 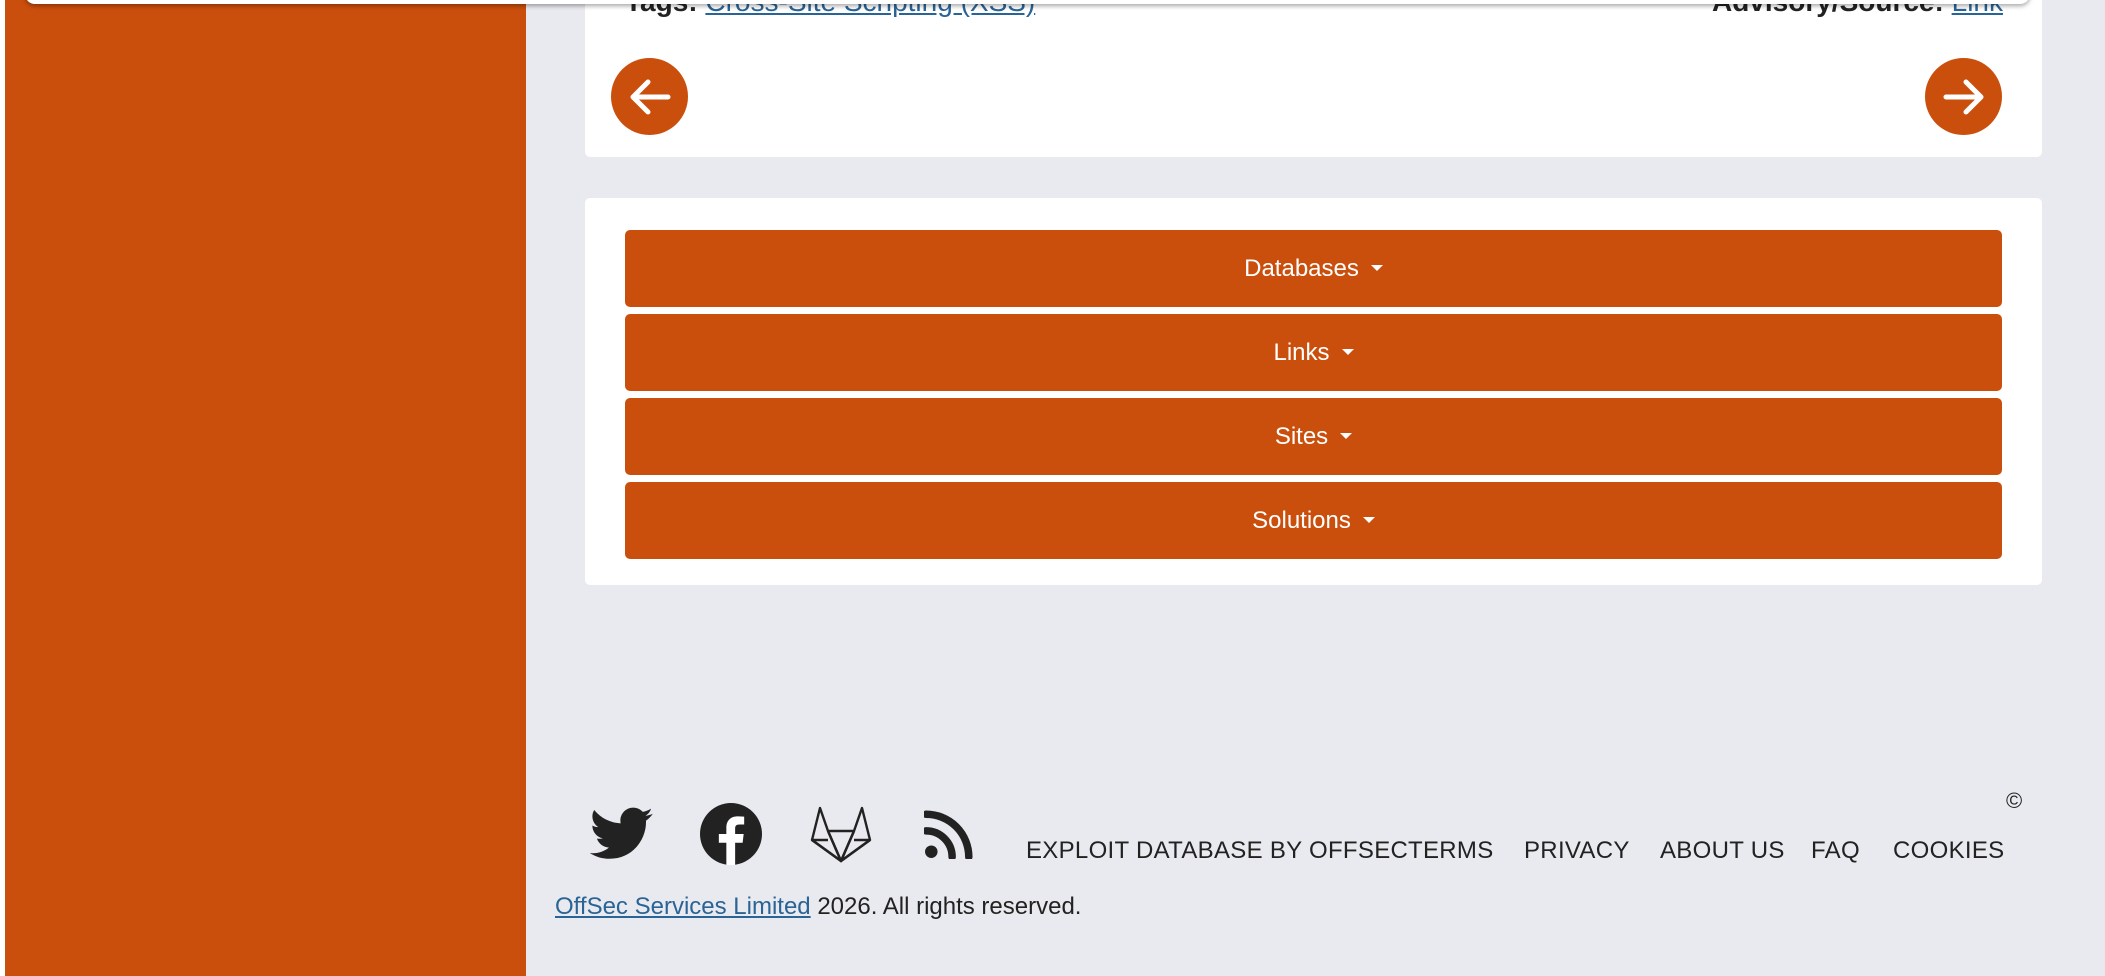 I want to click on twitter-link, so click(x=622, y=834).